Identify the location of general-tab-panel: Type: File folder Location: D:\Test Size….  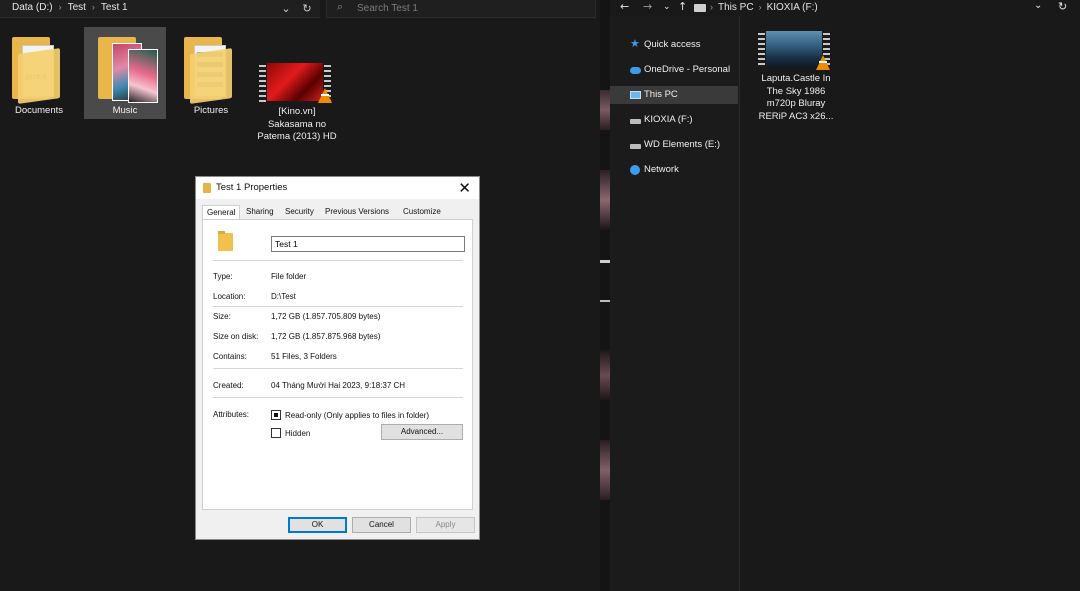
(337, 364).